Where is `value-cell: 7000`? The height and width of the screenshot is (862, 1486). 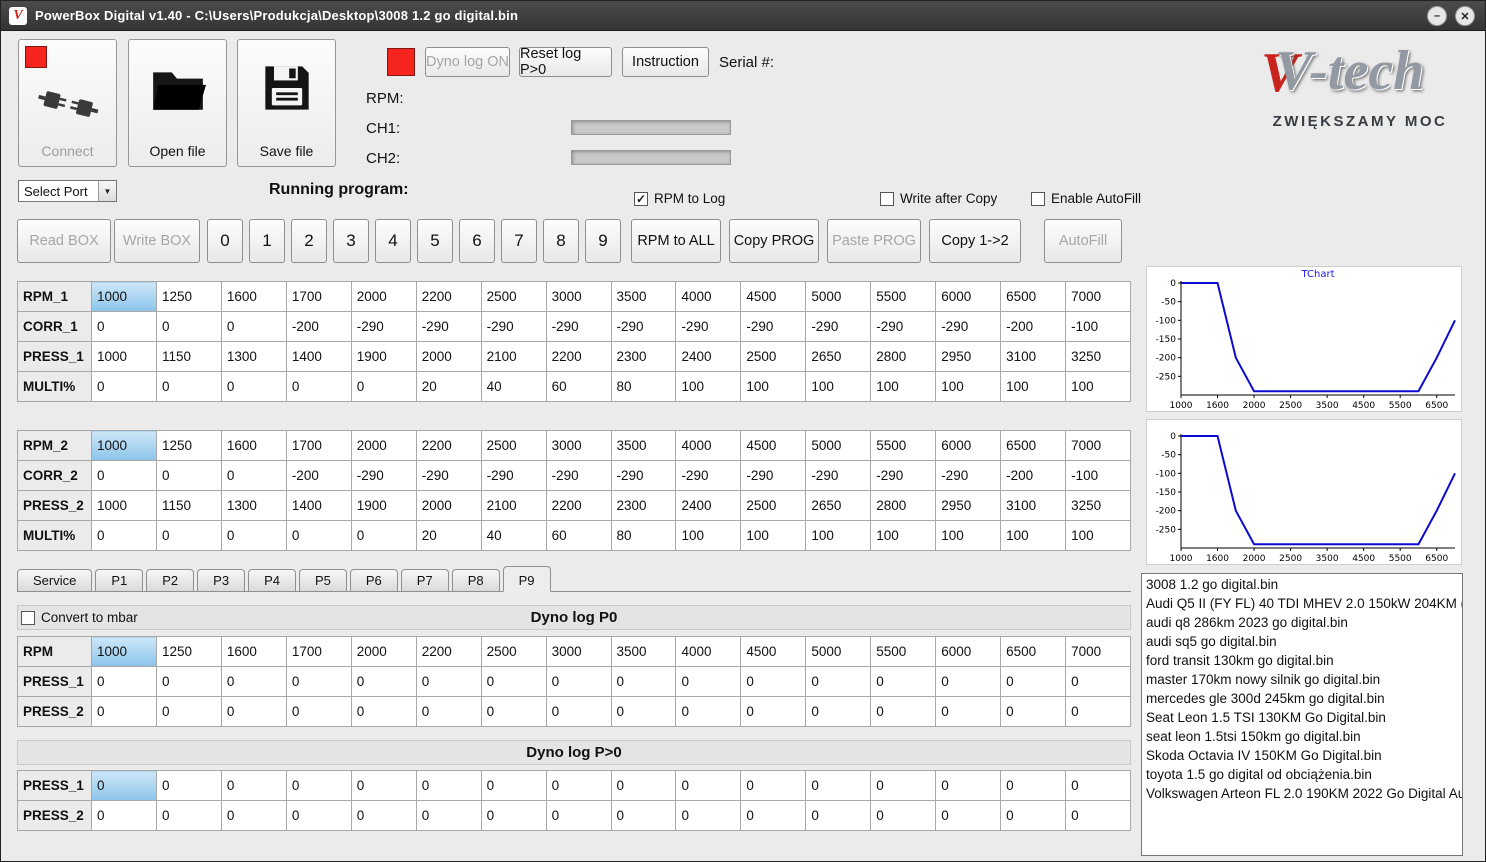
value-cell: 7000 is located at coordinates (1098, 296).